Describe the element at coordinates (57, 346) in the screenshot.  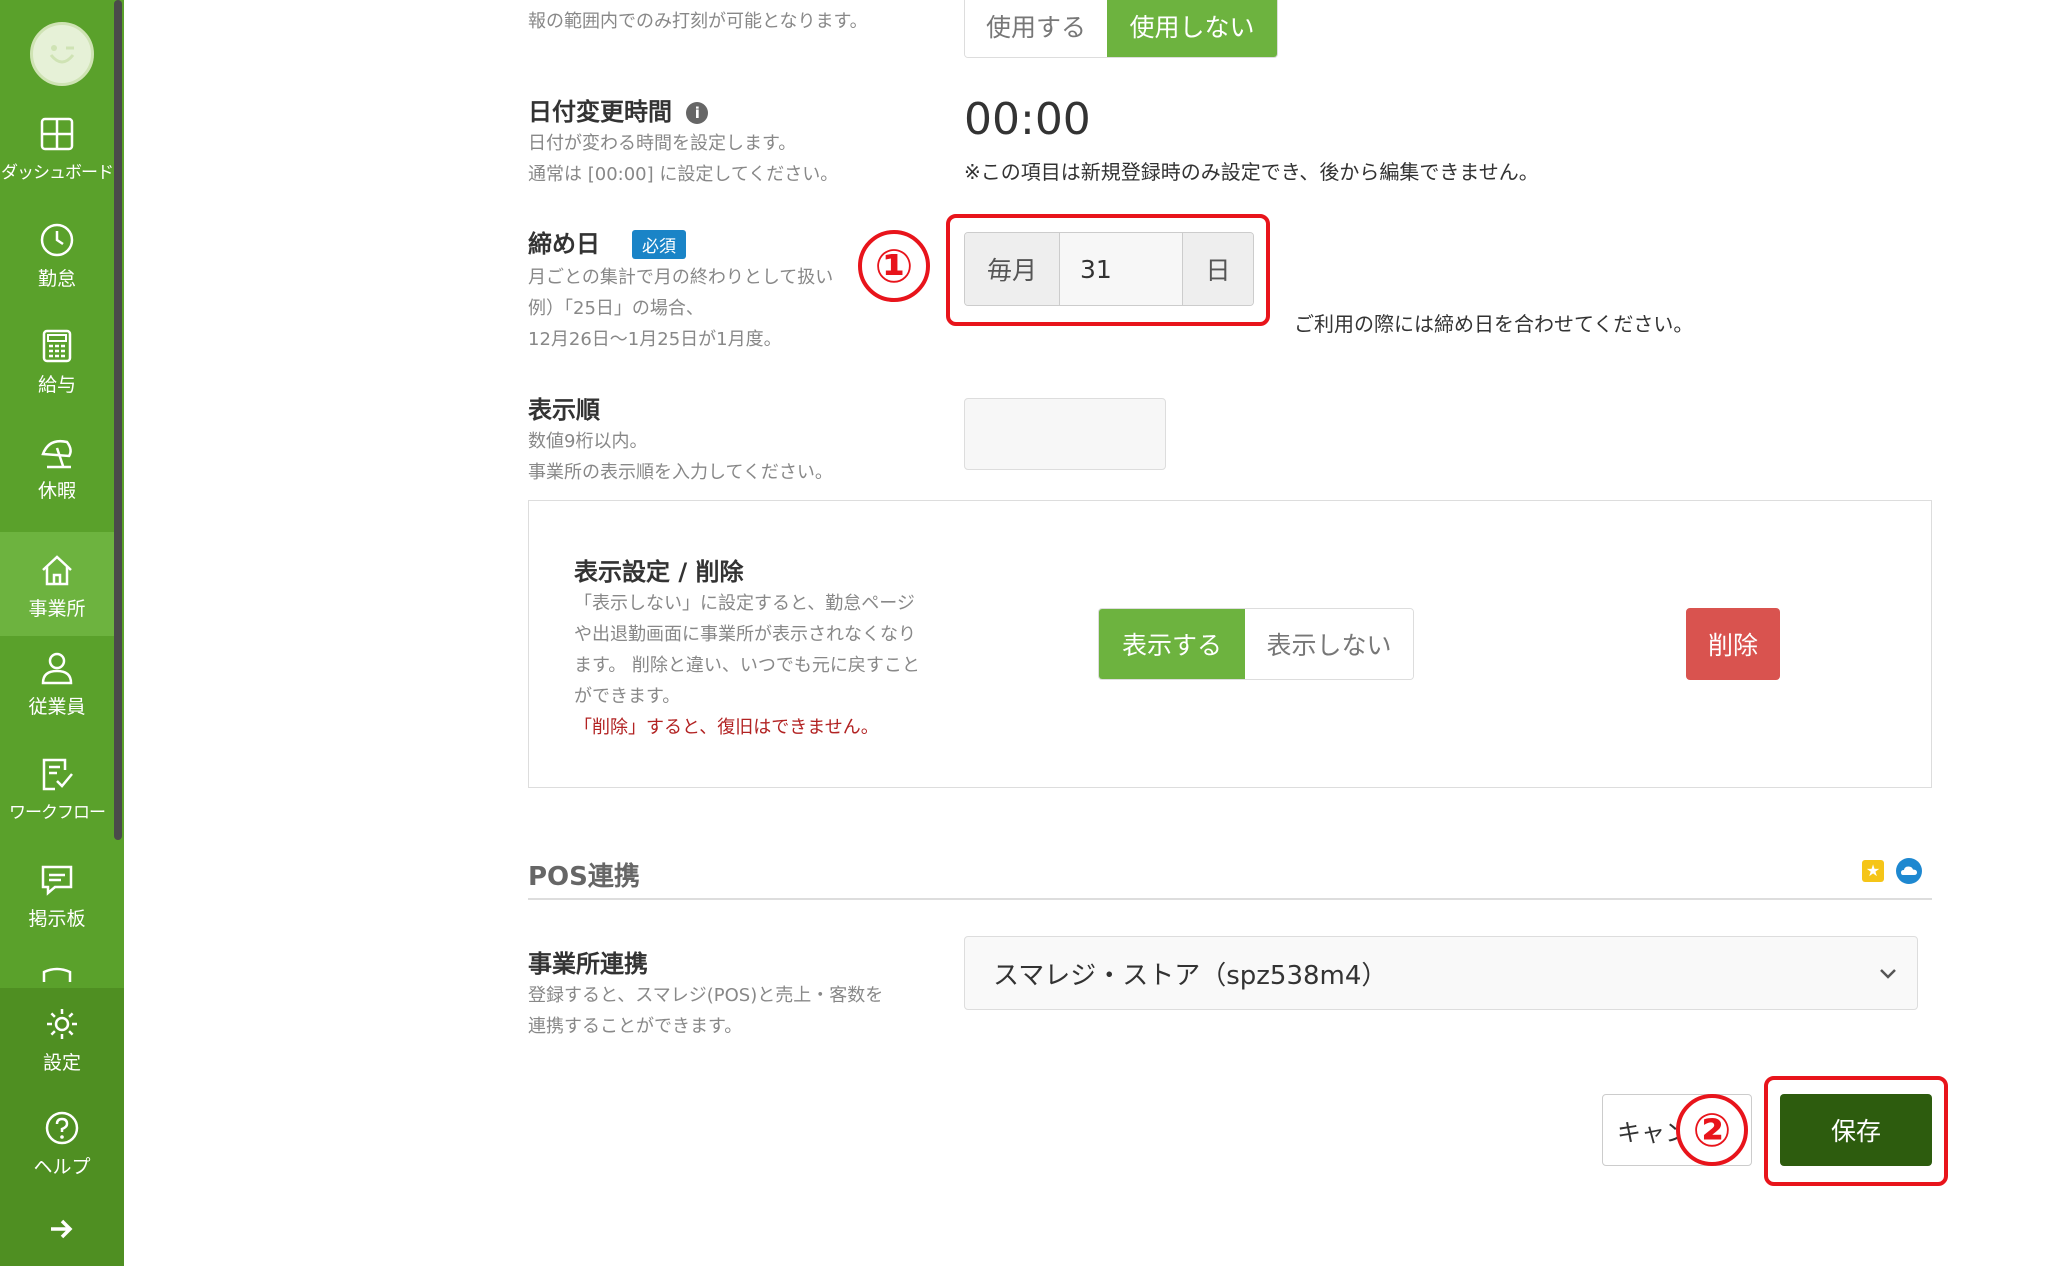
I see `calculator-icon` at that location.